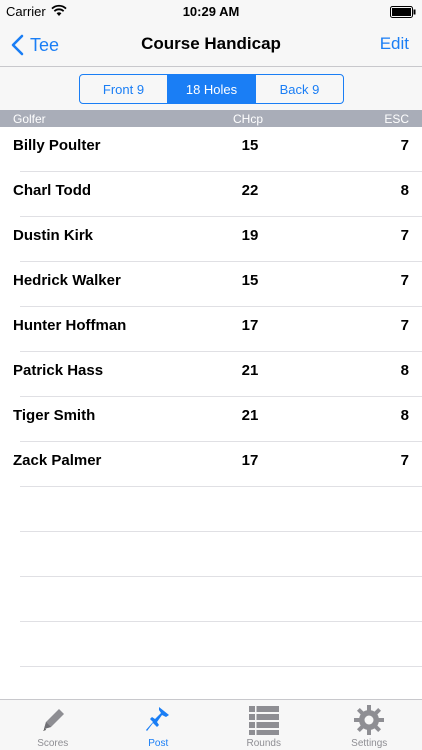  What do you see at coordinates (53, 235) in the screenshot?
I see `golfer-name: Dustin Kirk` at bounding box center [53, 235].